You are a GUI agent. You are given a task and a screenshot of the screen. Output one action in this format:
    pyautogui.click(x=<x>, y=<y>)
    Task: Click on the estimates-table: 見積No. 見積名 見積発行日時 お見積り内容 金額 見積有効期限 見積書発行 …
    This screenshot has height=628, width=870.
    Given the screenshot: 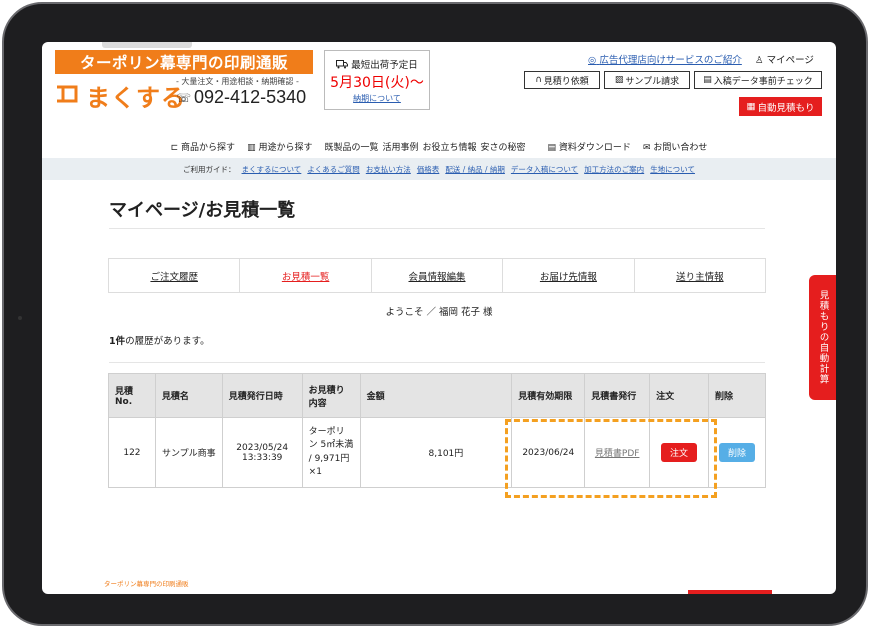 What is the action you would take?
    pyautogui.click(x=437, y=430)
    